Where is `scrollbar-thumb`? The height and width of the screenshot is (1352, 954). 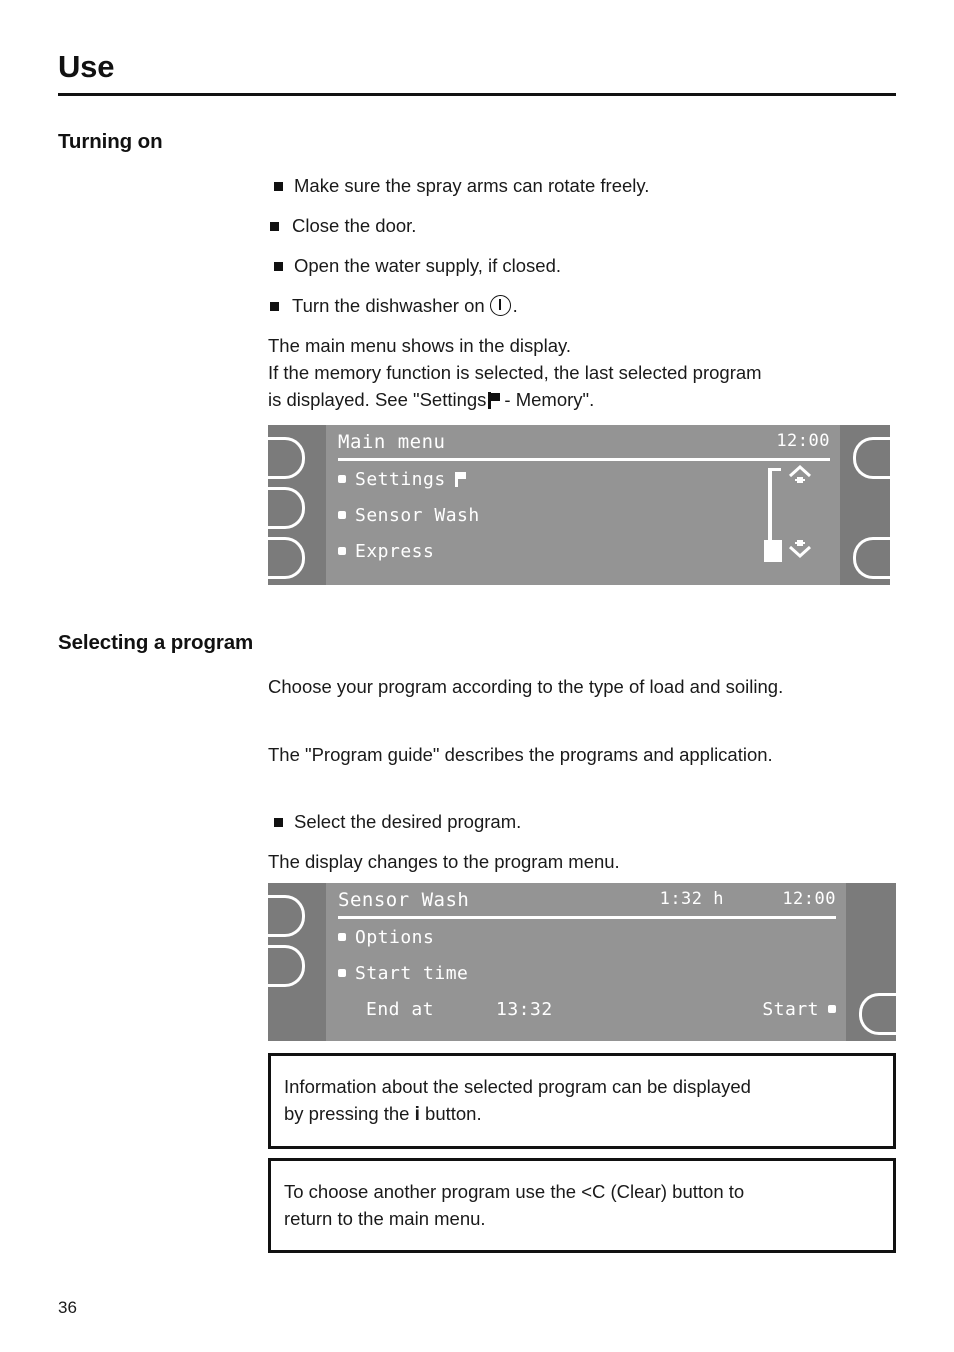 scrollbar-thumb is located at coordinates (773, 551).